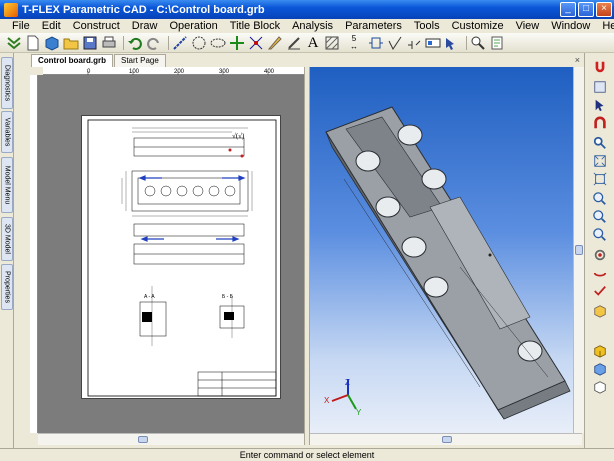 This screenshot has height=461, width=614. What do you see at coordinates (90, 43) in the screenshot?
I see `save-icon` at bounding box center [90, 43].